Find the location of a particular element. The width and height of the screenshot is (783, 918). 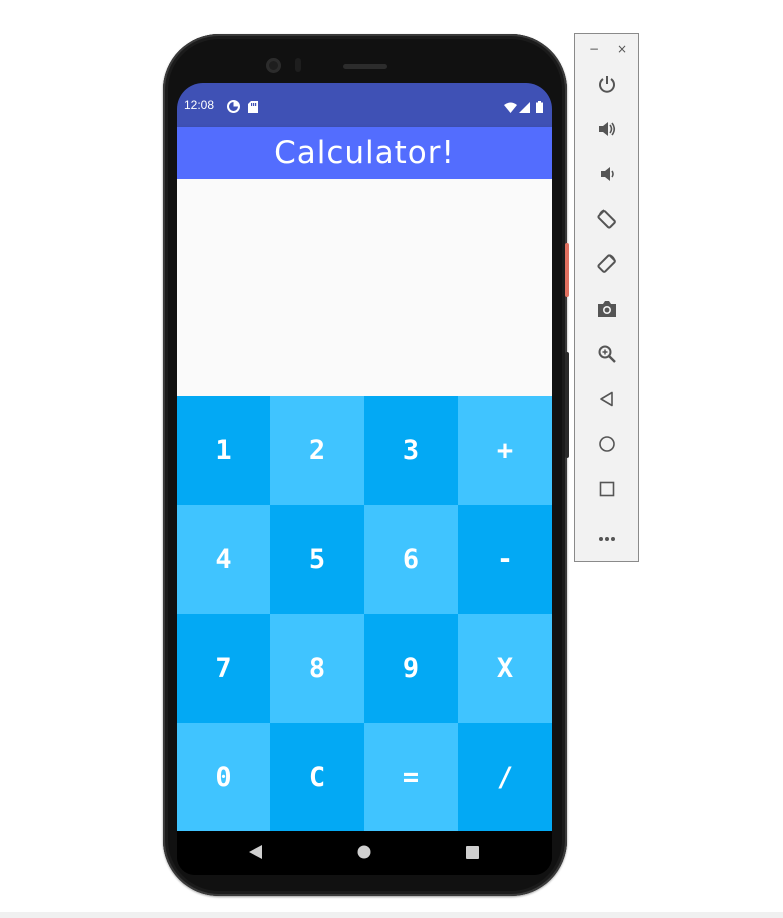

key-4: 4 is located at coordinates (223, 559).